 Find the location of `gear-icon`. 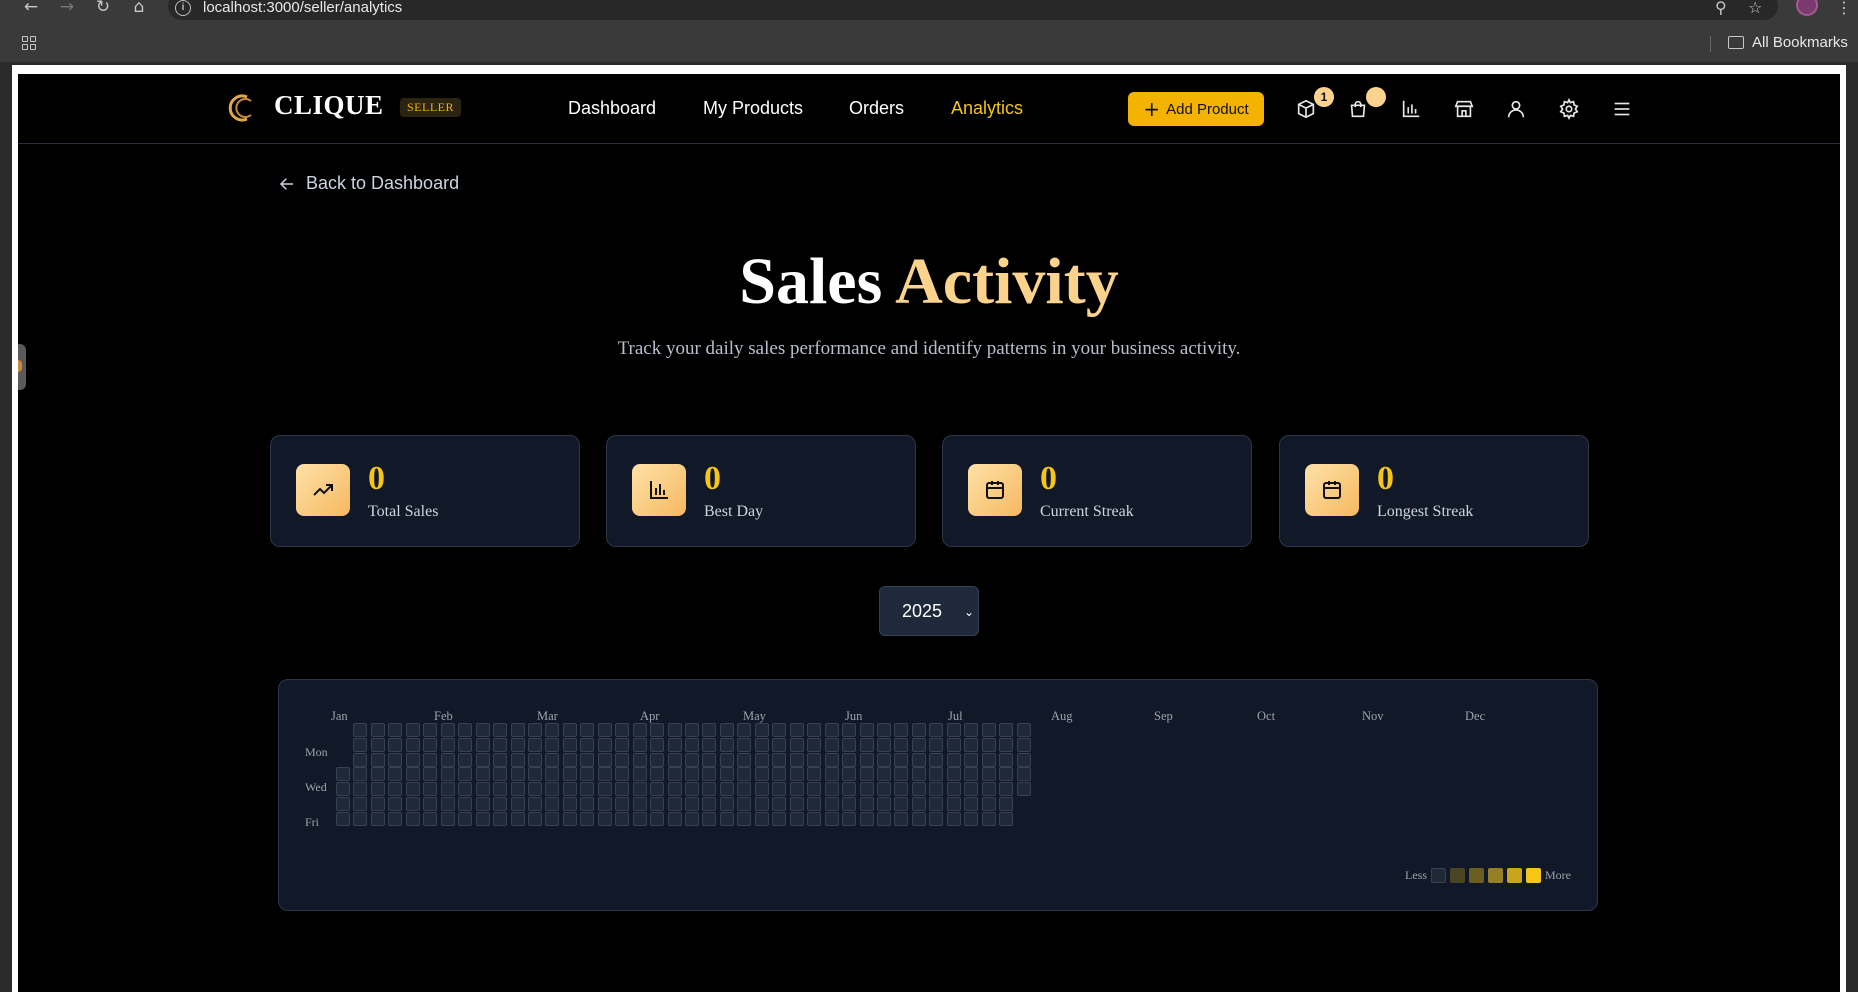

gear-icon is located at coordinates (1569, 109).